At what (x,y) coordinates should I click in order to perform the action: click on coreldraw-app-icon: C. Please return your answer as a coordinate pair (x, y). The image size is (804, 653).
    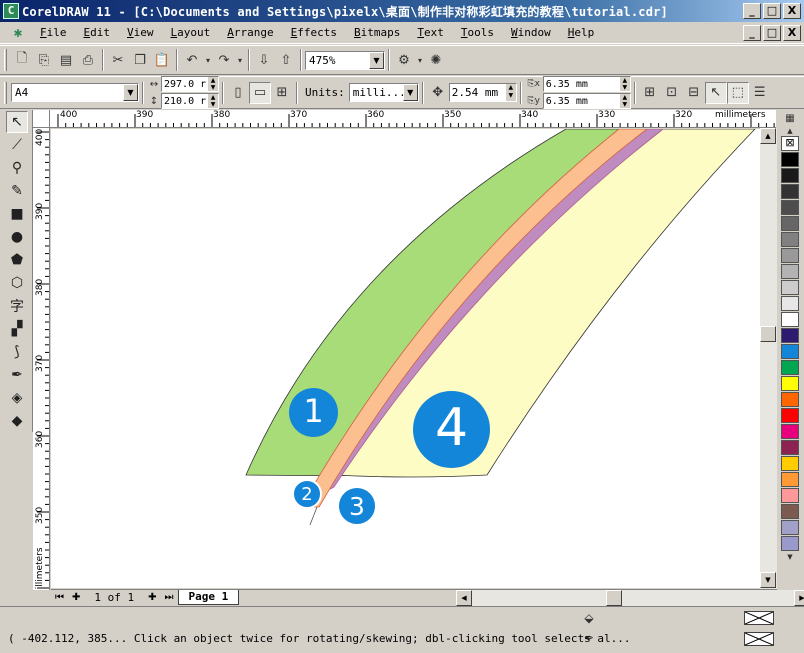
    Looking at the image, I should click on (11, 11).